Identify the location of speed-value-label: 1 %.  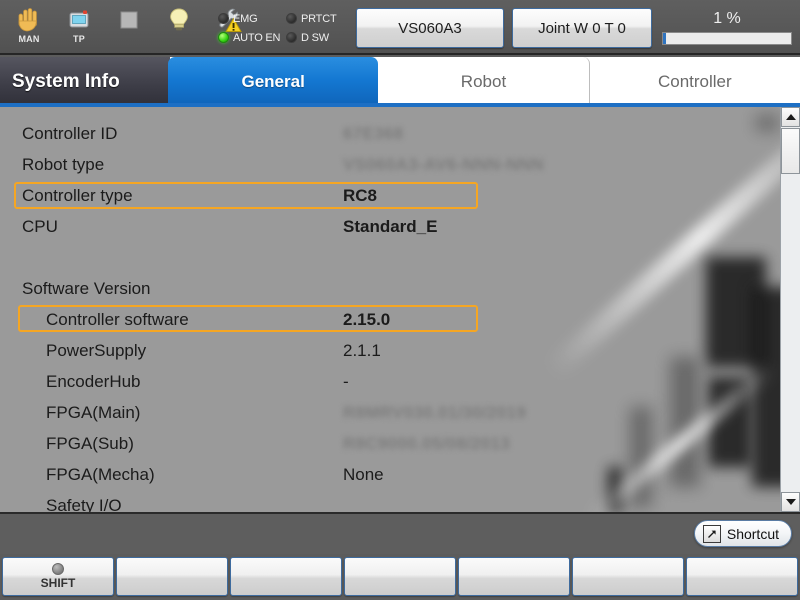
(727, 18).